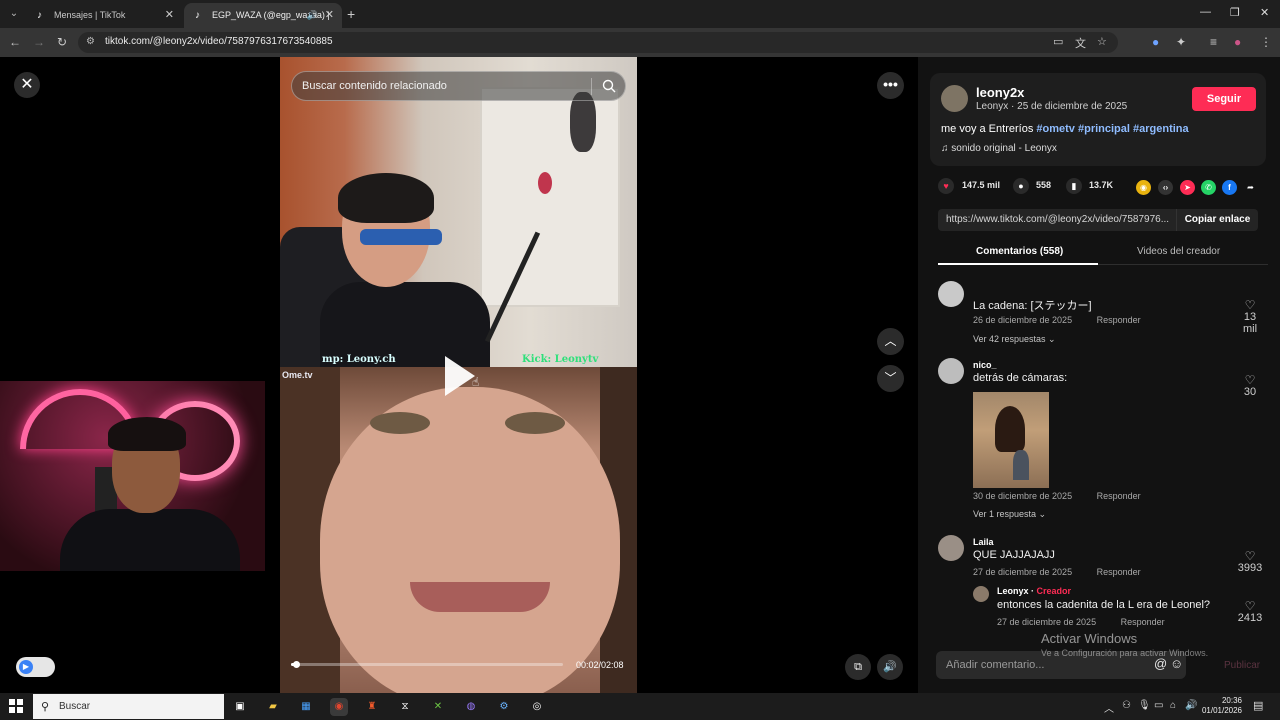 This screenshot has width=1280, height=720. Describe the element at coordinates (263, 15) in the screenshot. I see `tab-egp-waza: ♪ EGP_WAZA (@egp_wazaa) | 🔊 ✕` at that location.